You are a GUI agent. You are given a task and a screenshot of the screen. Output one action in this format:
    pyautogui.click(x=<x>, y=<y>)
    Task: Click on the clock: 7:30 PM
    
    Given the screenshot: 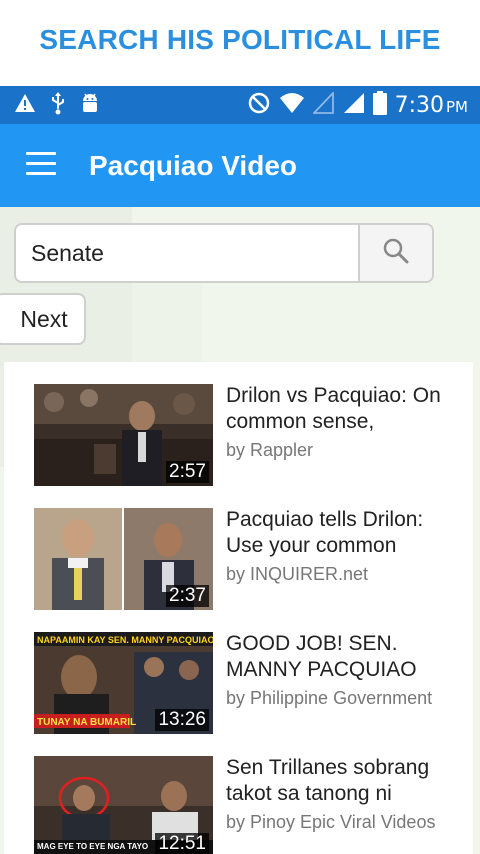 What is the action you would take?
    pyautogui.click(x=431, y=105)
    